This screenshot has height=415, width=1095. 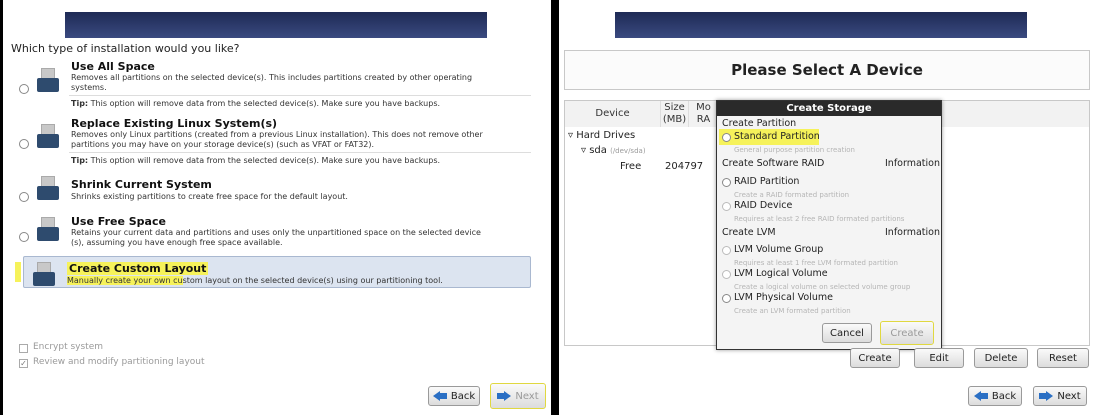 I want to click on review-label: Review and modify partitioning layout, so click(x=119, y=362).